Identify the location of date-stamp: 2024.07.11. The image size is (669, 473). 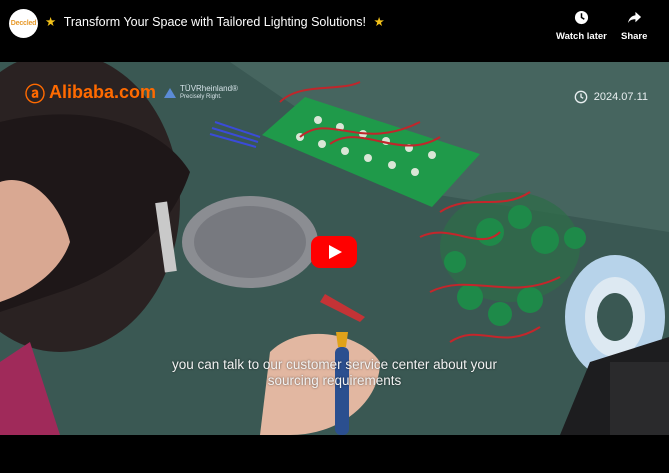
(611, 97).